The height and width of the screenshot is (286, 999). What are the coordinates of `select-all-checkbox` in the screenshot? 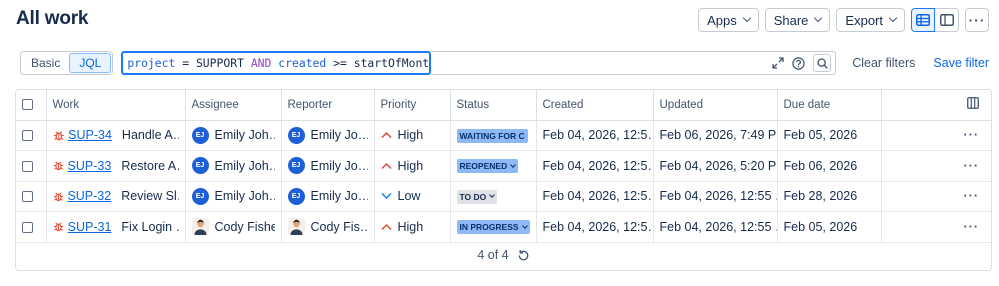 It's located at (27, 105).